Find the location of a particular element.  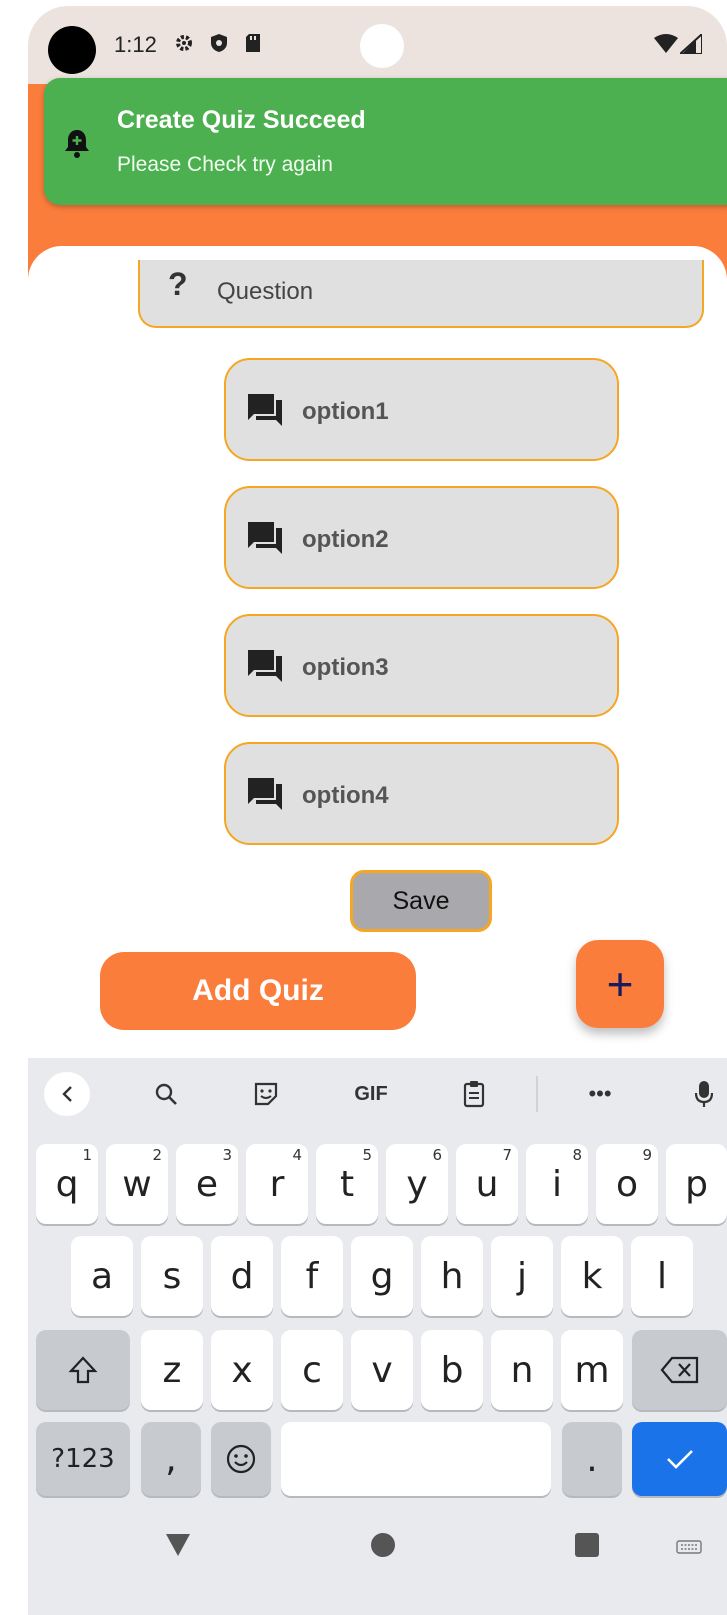

camera-cutout is located at coordinates (72, 50).